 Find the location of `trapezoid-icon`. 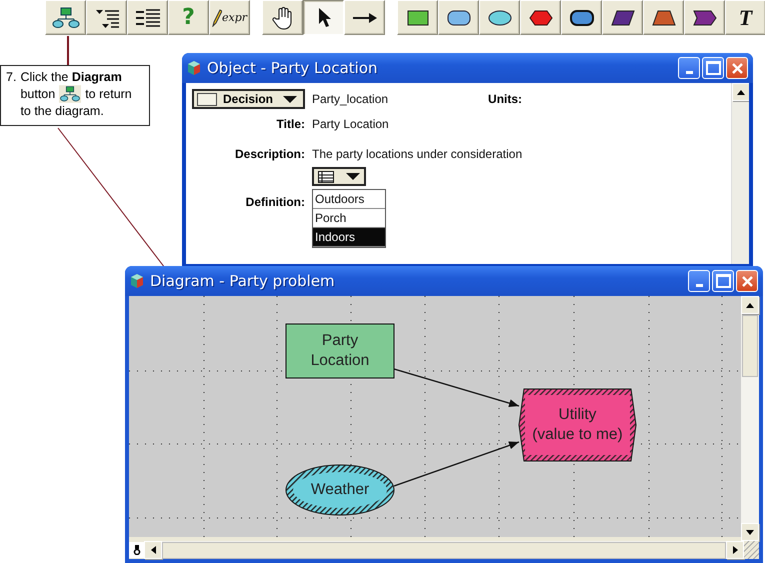

trapezoid-icon is located at coordinates (664, 18).